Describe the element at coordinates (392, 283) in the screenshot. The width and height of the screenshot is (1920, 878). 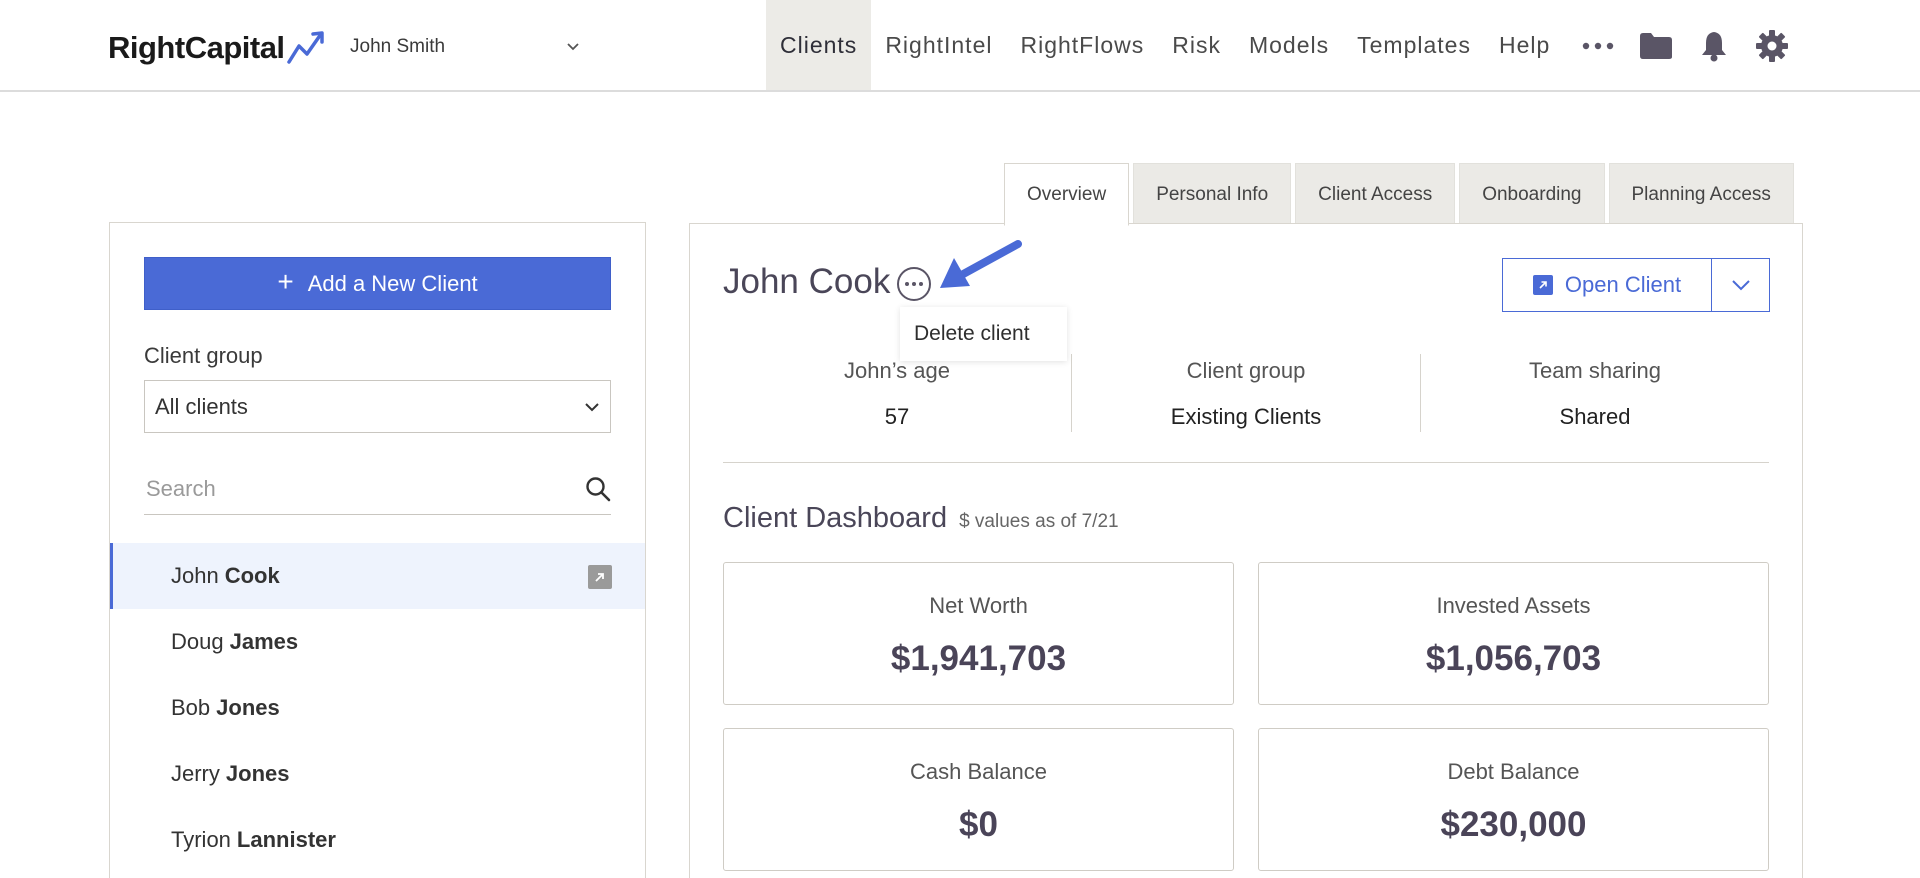
I see `add-new-client-label: Add a New Client` at that location.